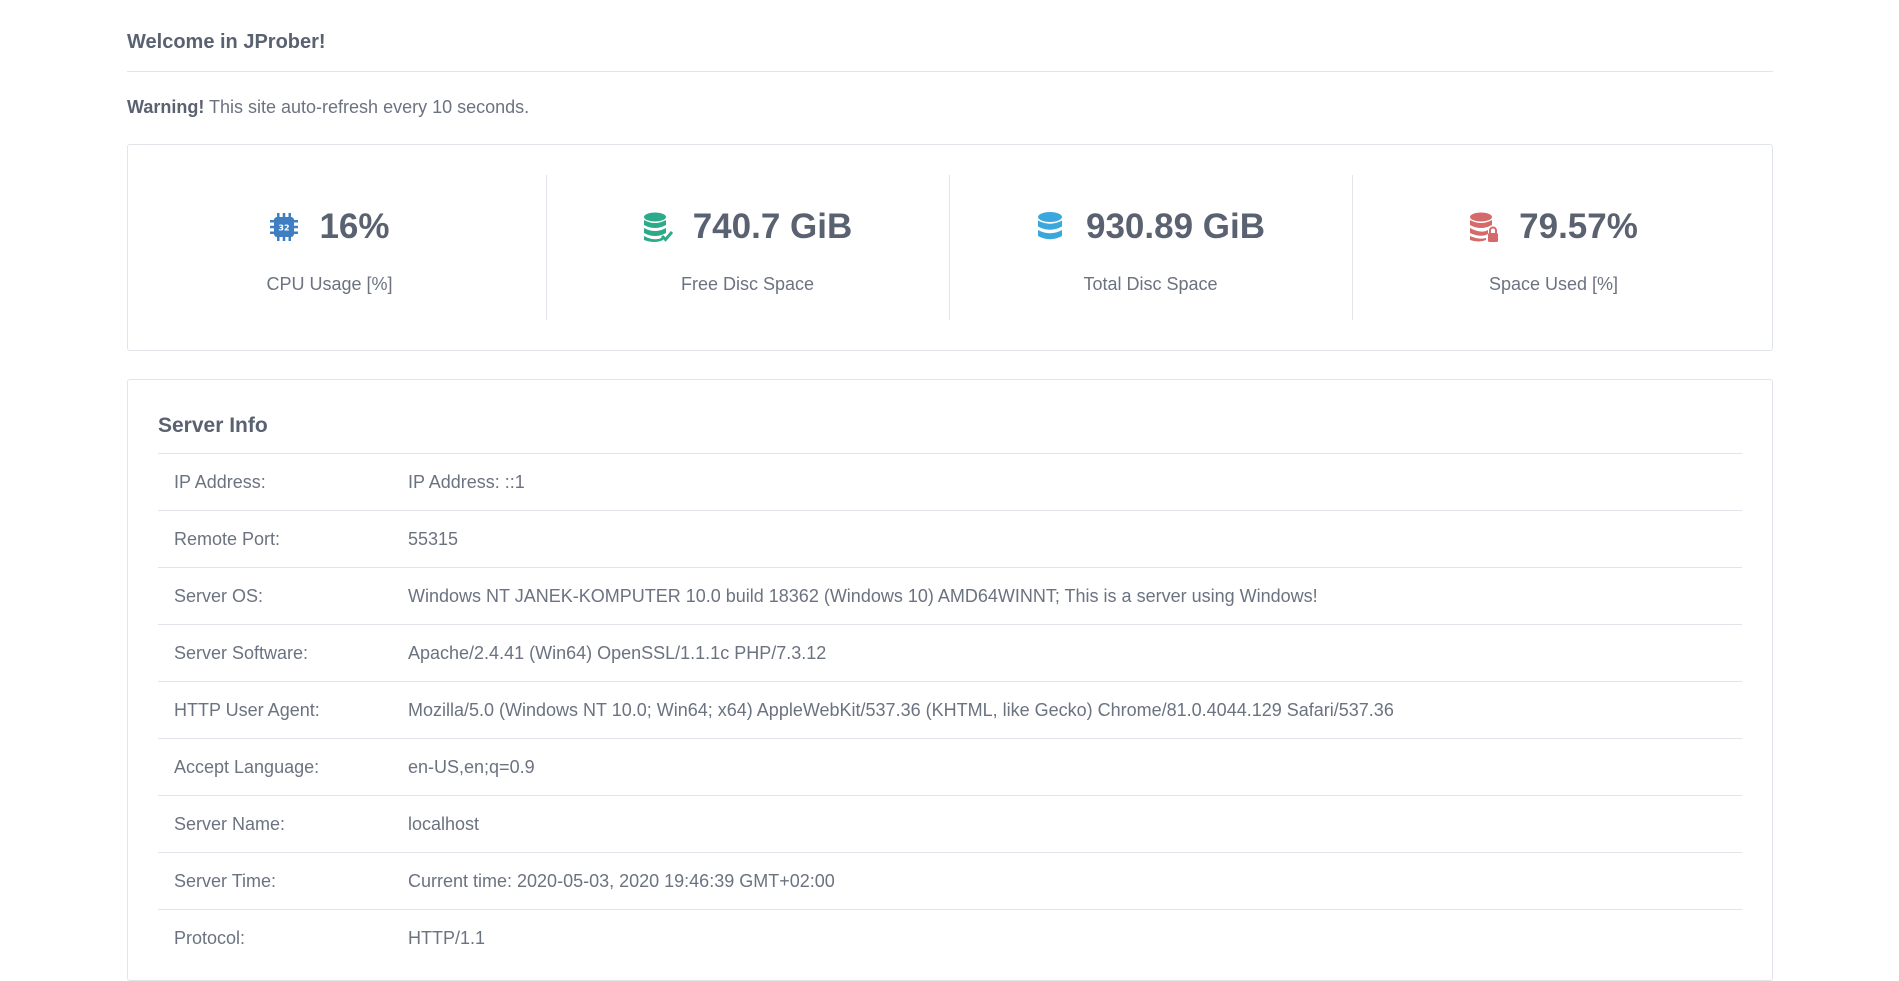  I want to click on table-row: Accept Language: en-US,en;q=0.9, so click(950, 767).